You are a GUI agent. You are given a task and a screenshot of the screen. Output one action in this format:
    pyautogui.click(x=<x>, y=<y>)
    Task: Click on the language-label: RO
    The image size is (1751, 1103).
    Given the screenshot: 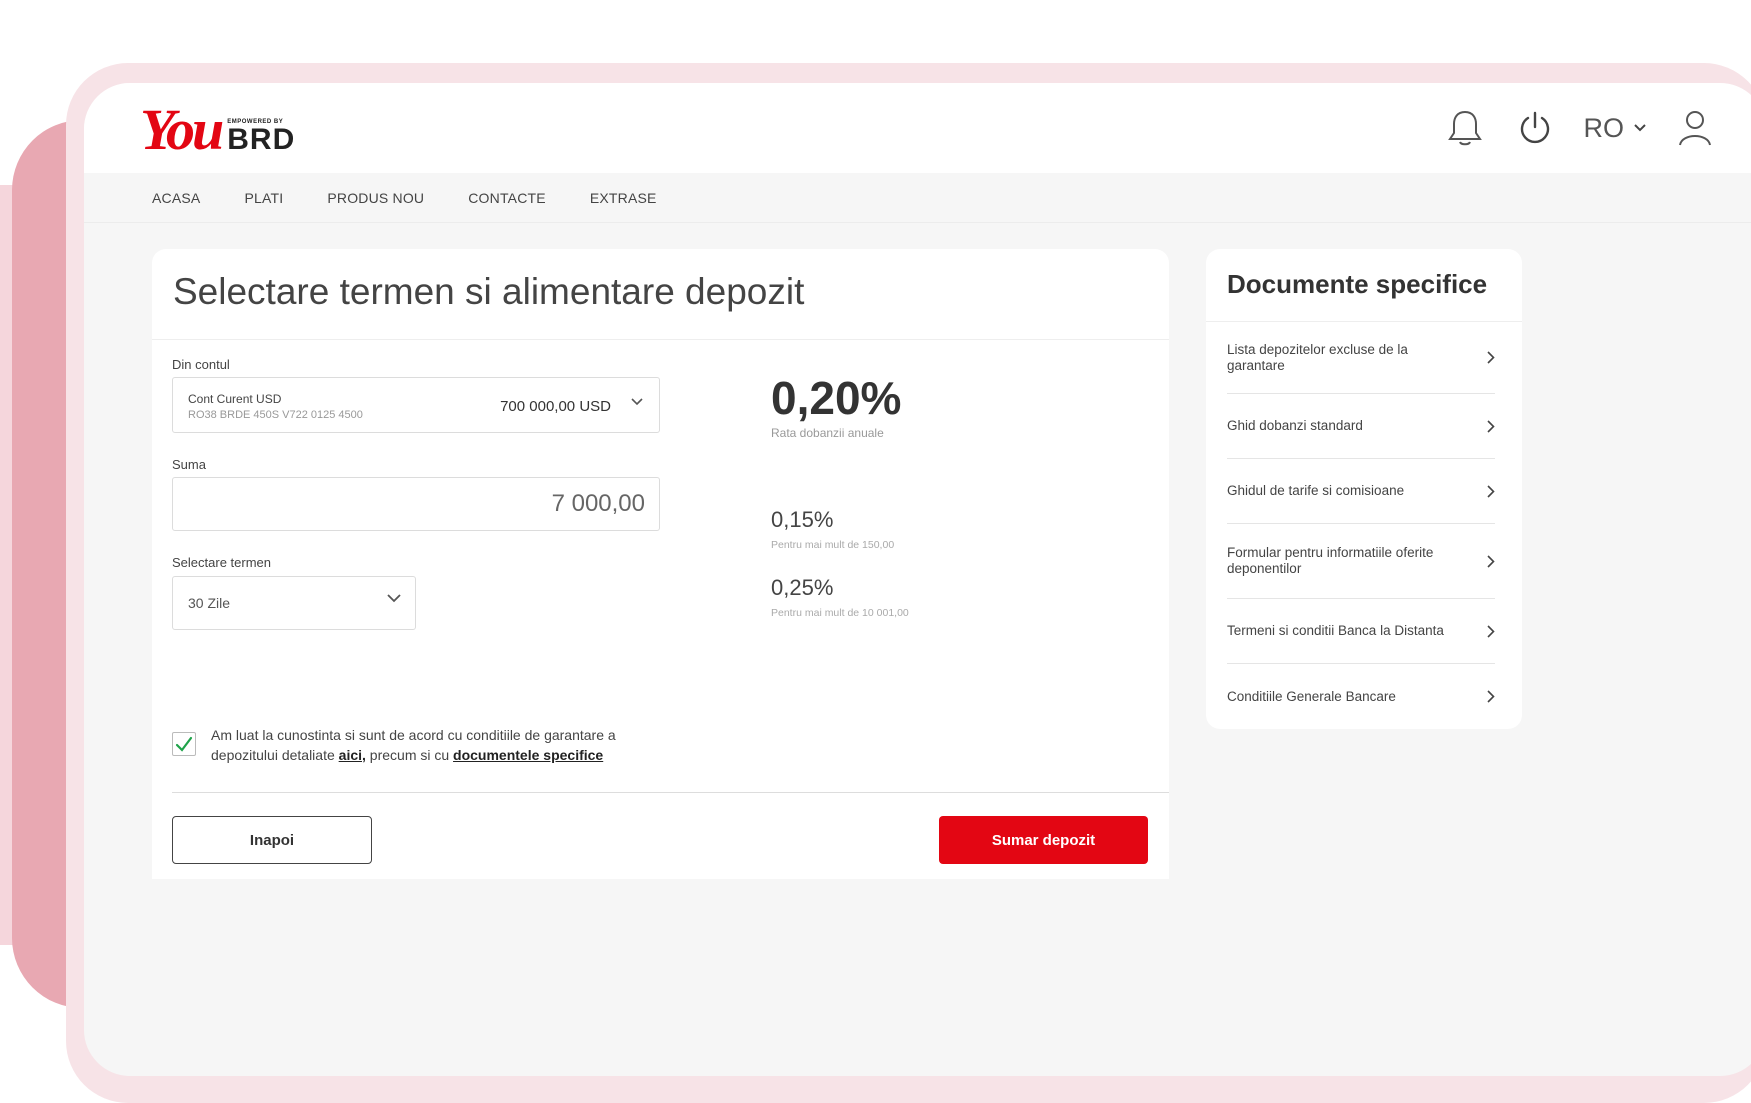 What is the action you would take?
    pyautogui.click(x=1604, y=127)
    